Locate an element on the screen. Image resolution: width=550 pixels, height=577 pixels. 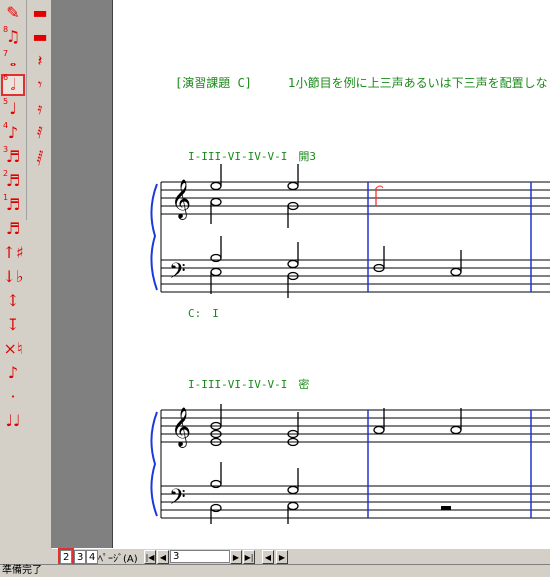
grace-note-icon: ♪ is located at coordinates (13, 373).